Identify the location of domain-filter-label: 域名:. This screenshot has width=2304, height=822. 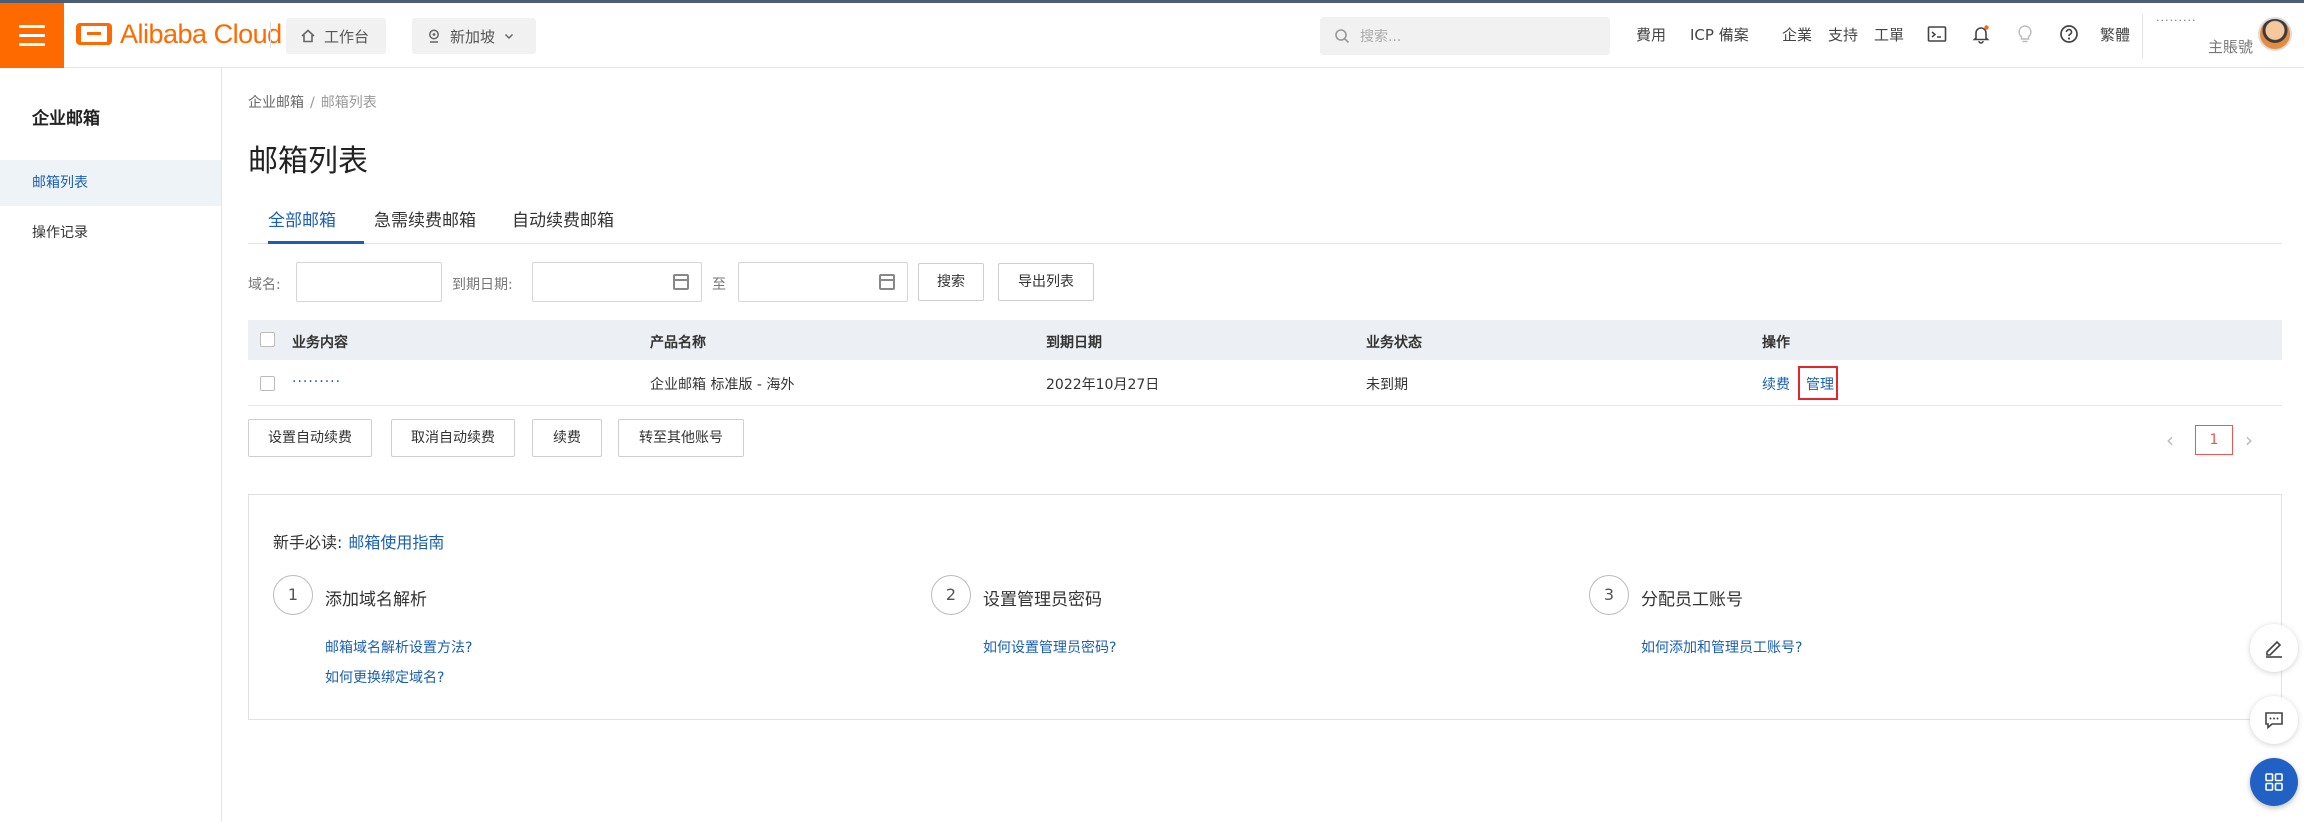
(264, 285).